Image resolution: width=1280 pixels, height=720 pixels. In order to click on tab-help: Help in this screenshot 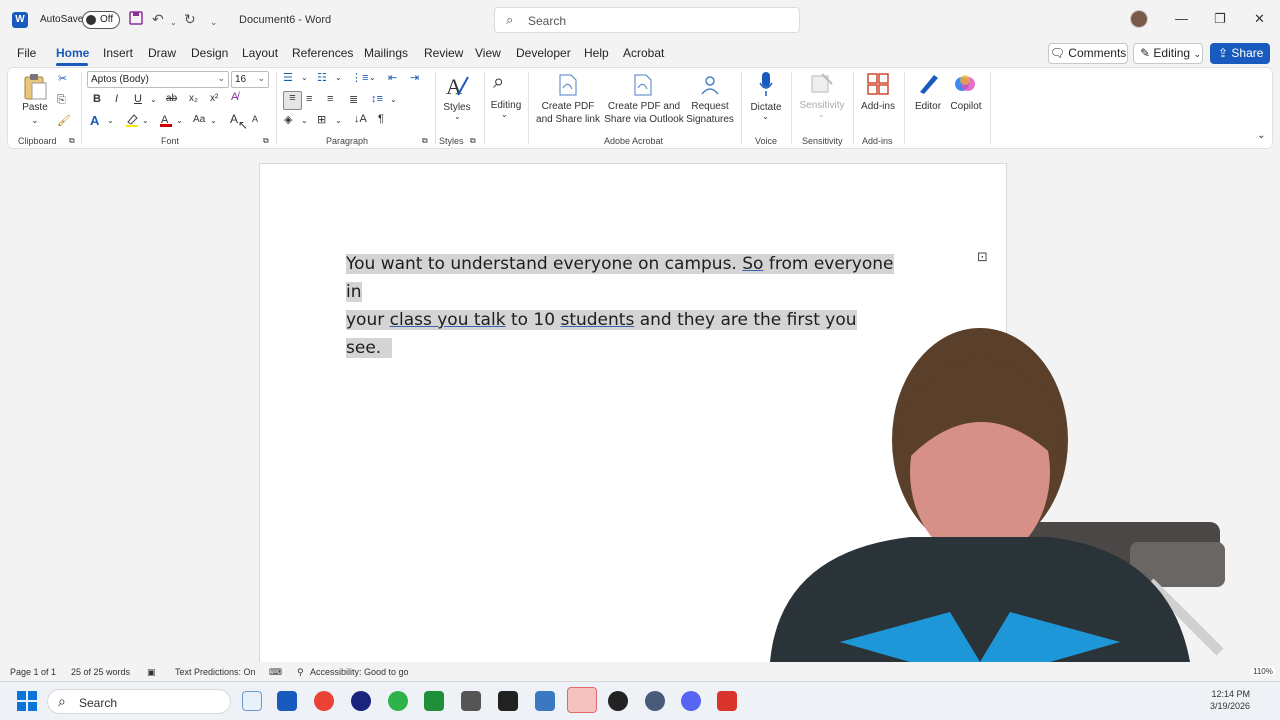, I will do `click(596, 53)`.